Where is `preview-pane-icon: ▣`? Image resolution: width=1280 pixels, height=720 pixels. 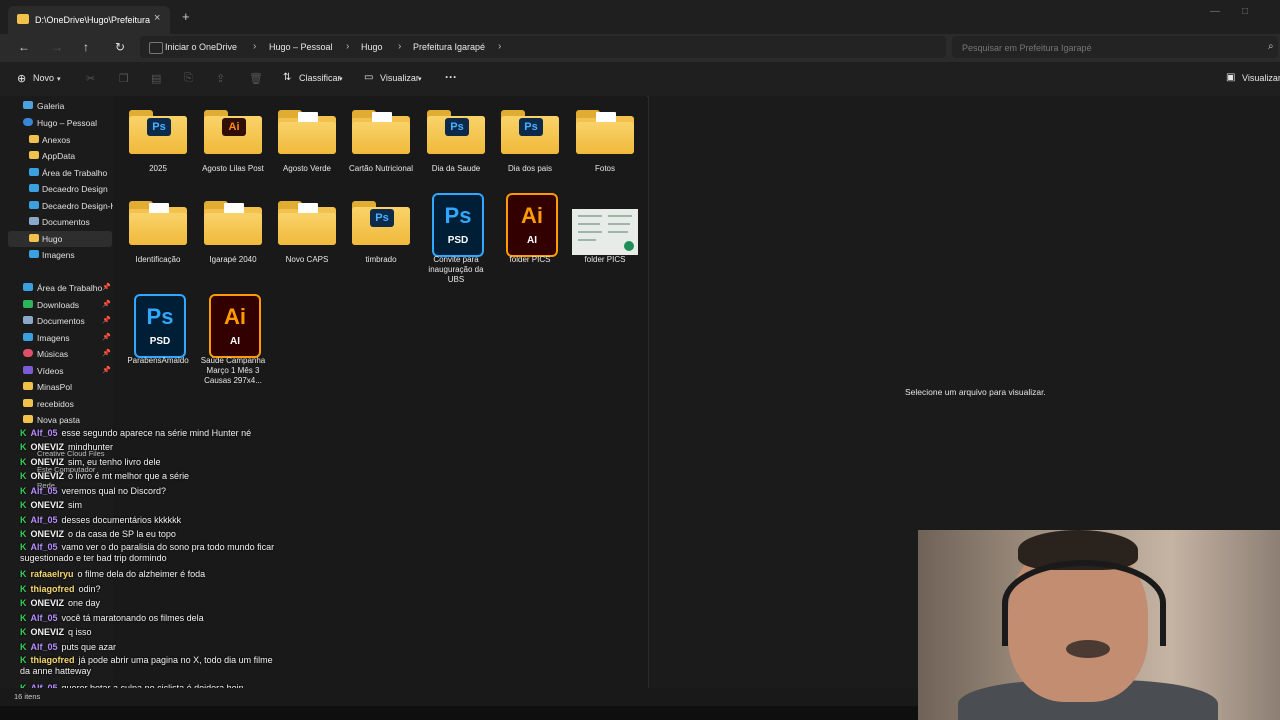
preview-pane-icon: ▣ is located at coordinates (1231, 77).